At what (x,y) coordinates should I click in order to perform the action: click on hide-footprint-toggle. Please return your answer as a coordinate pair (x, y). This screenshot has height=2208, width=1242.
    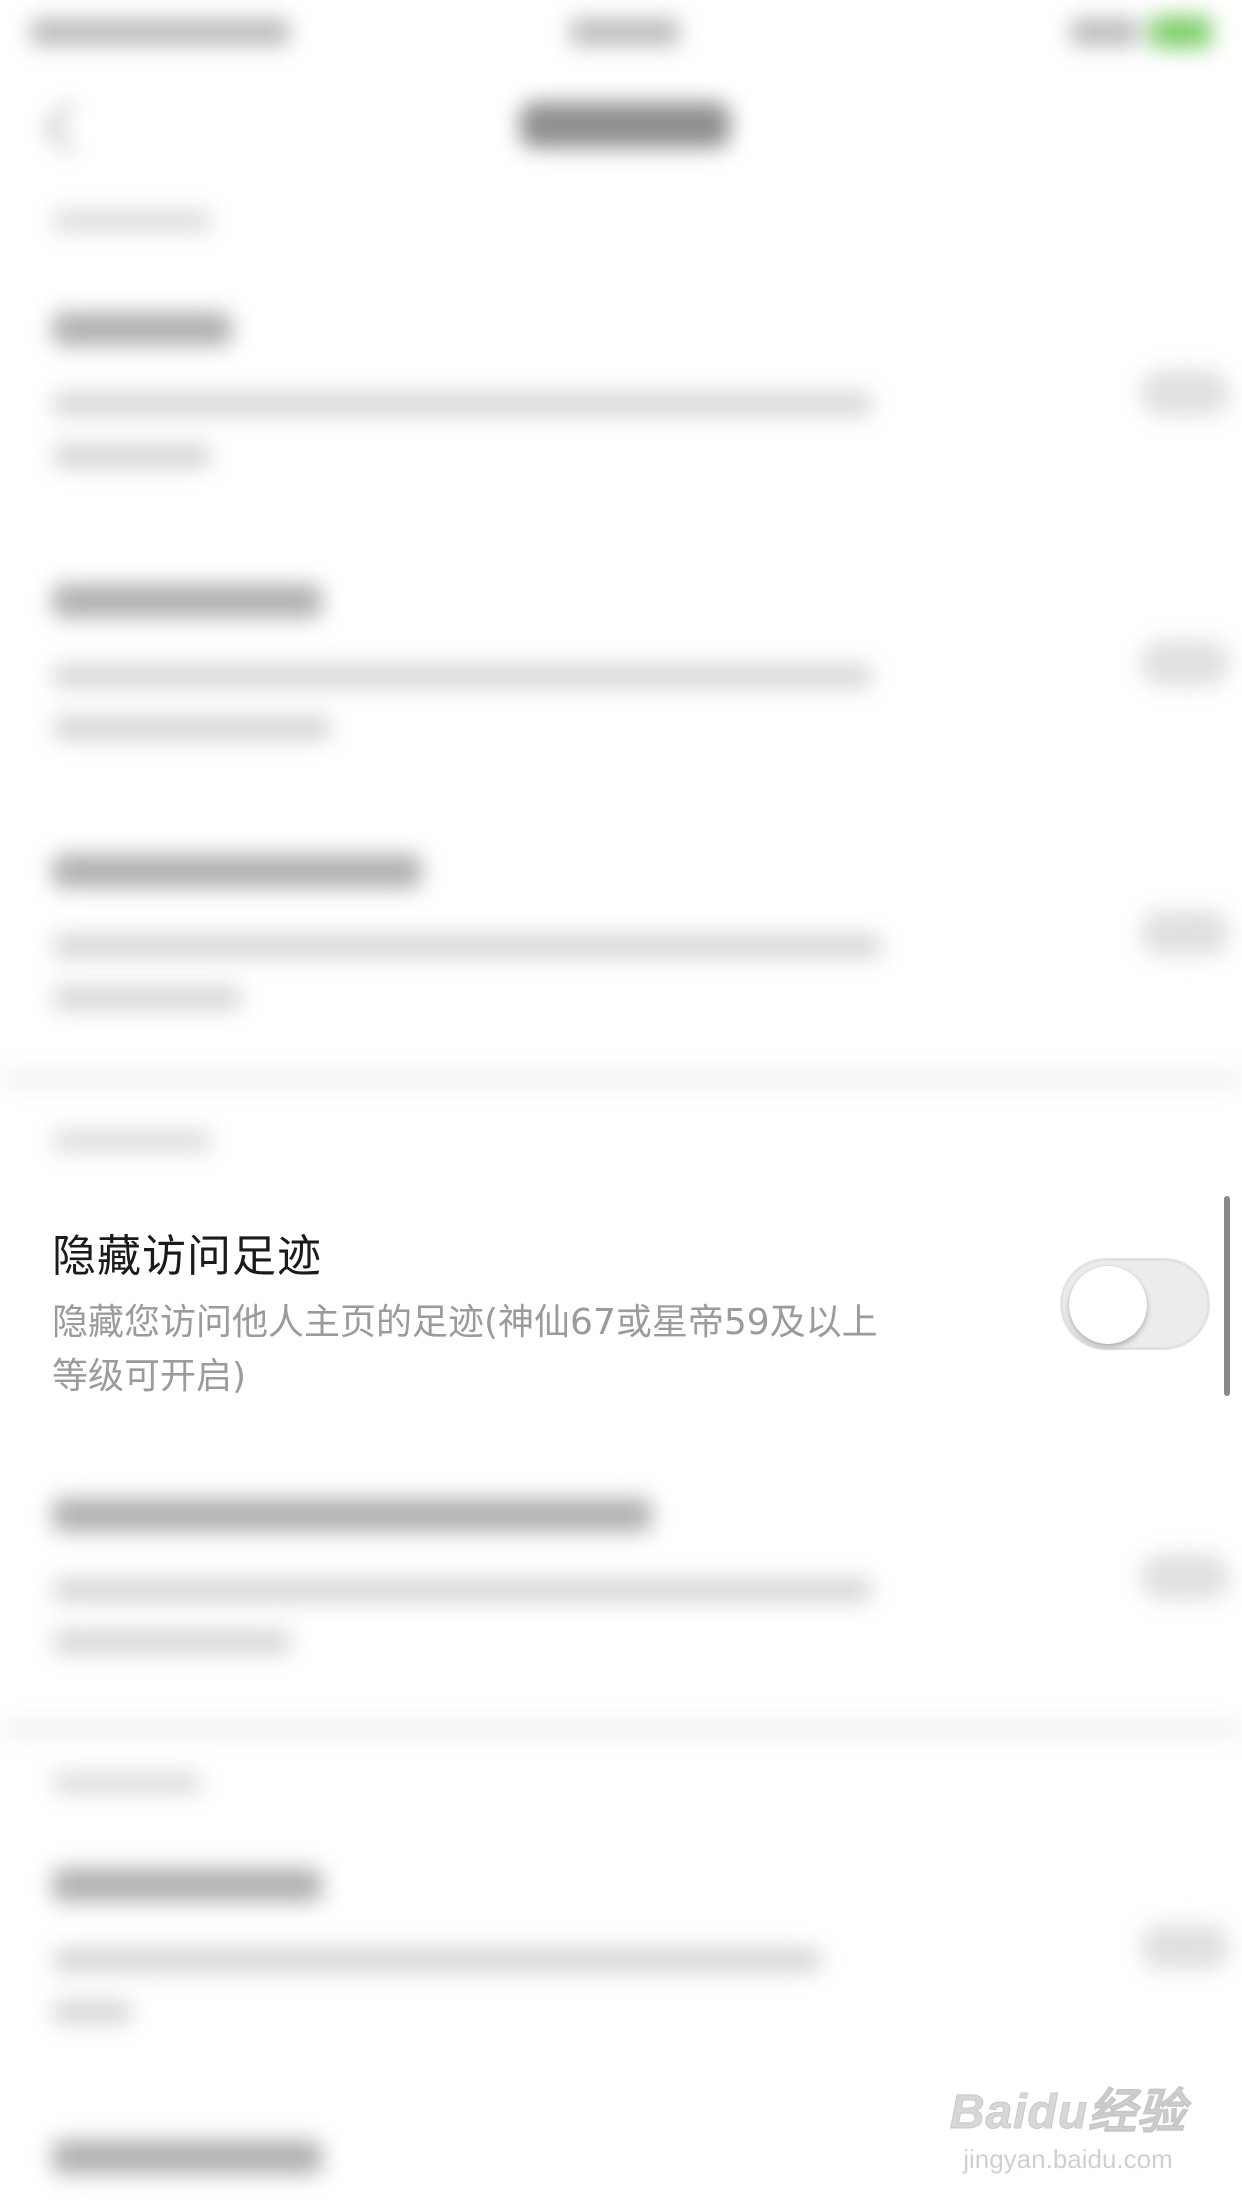
    Looking at the image, I should click on (1135, 1304).